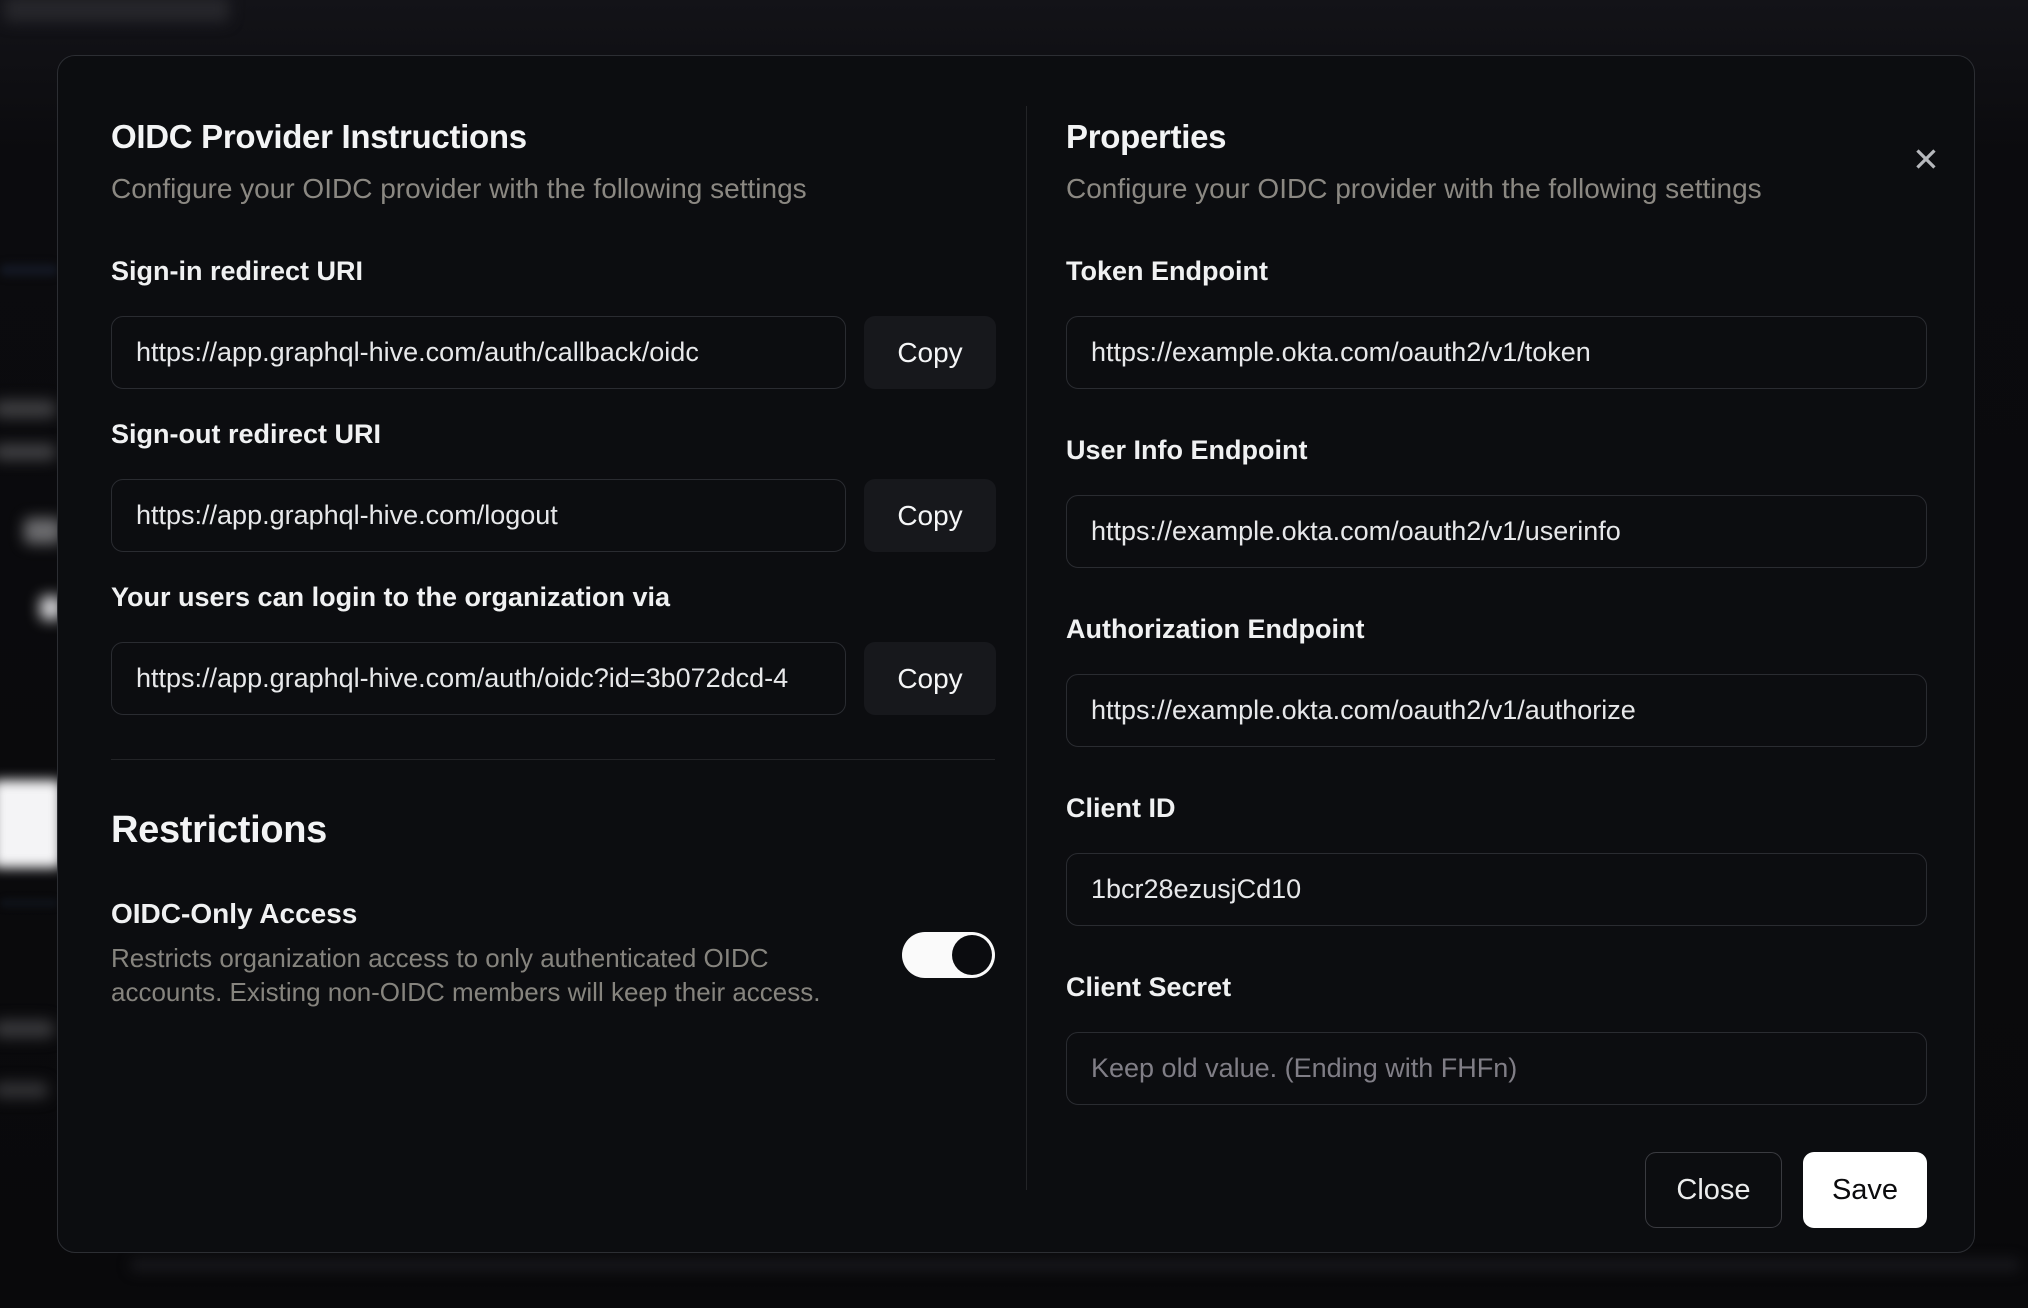  I want to click on panel-title: OIDC Provider Instructions, so click(319, 136).